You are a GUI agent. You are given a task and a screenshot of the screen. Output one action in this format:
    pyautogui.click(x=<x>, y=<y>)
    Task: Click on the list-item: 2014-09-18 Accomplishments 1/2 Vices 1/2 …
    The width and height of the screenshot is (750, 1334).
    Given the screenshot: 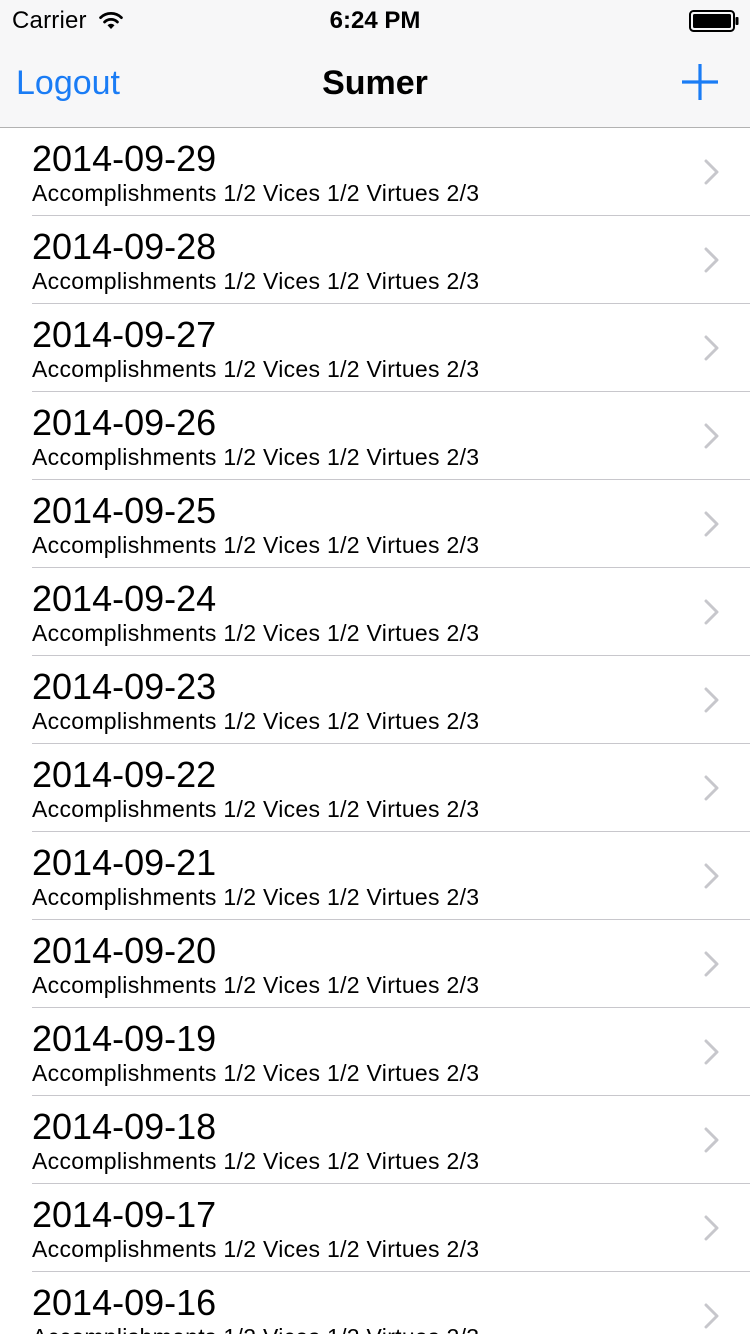 What is the action you would take?
    pyautogui.click(x=375, y=1140)
    